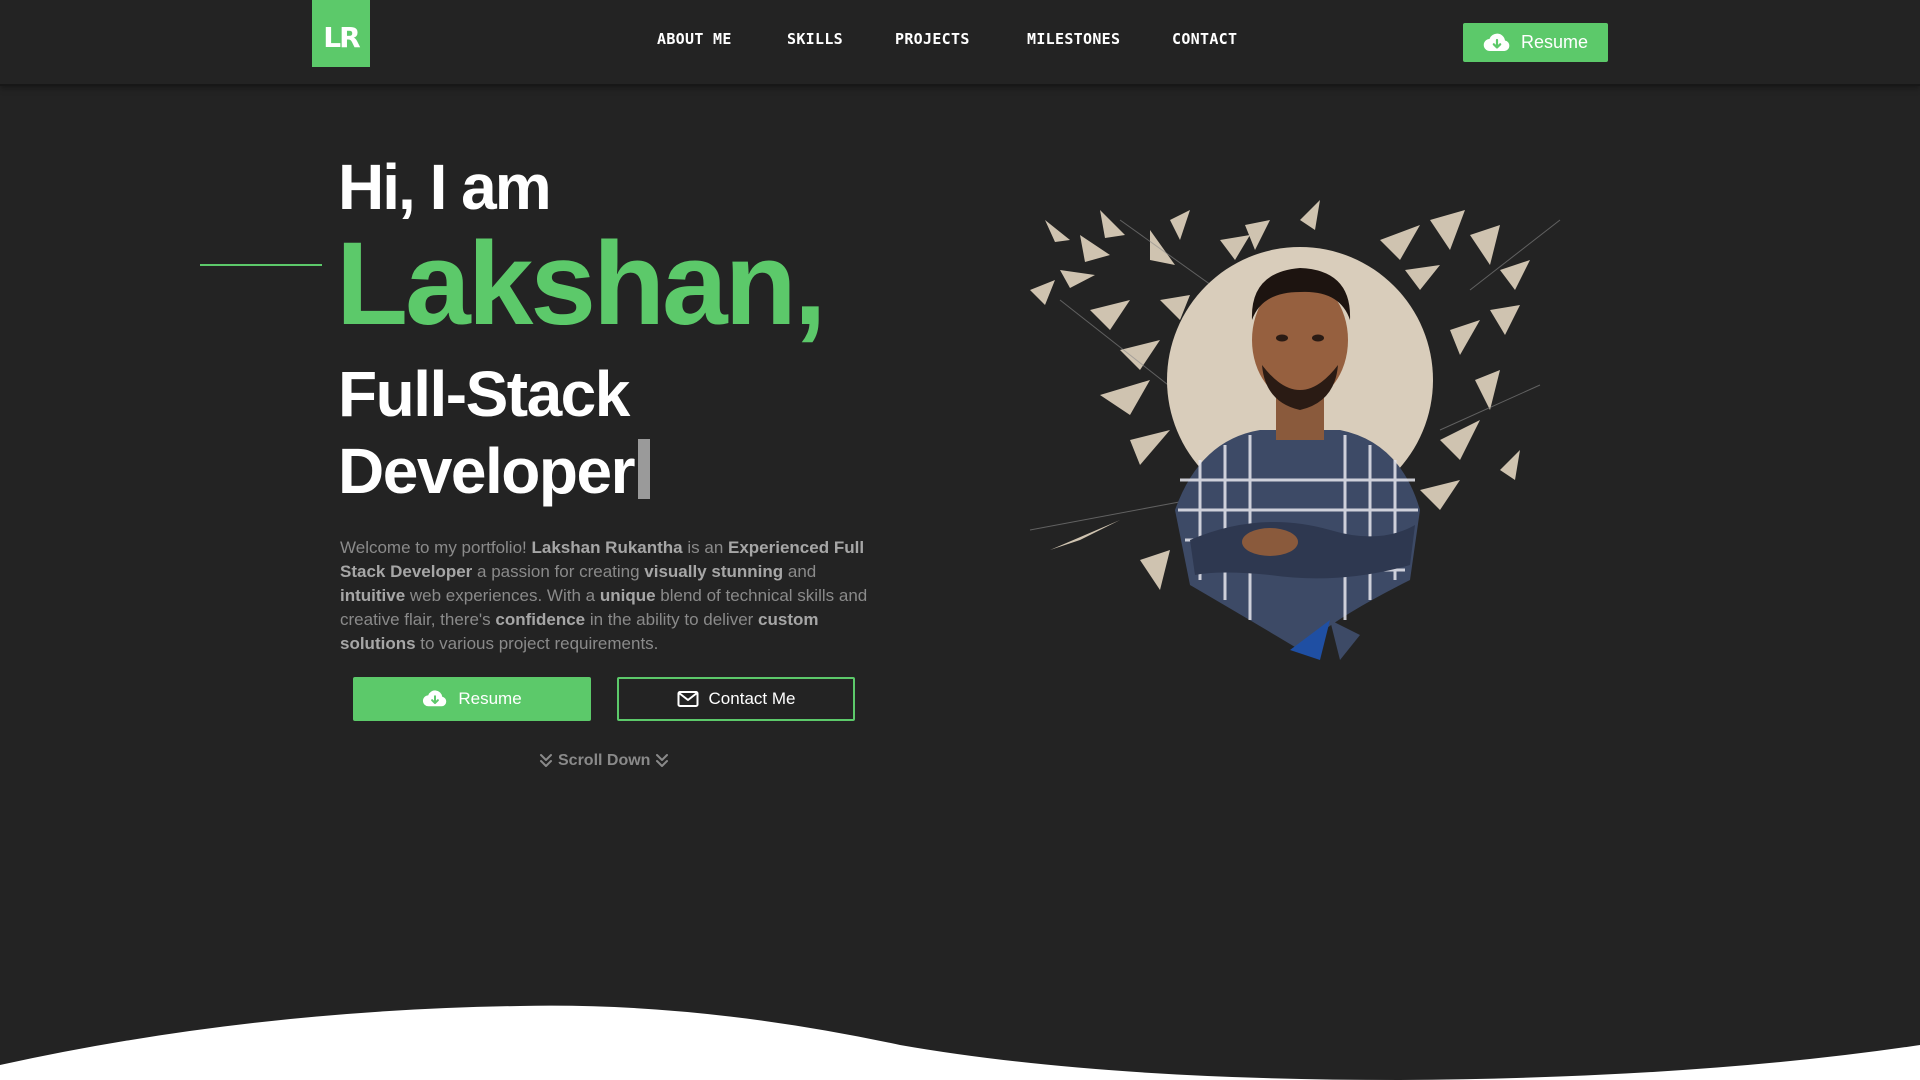  I want to click on desc-text: in the ability to deliver, so click(672, 619).